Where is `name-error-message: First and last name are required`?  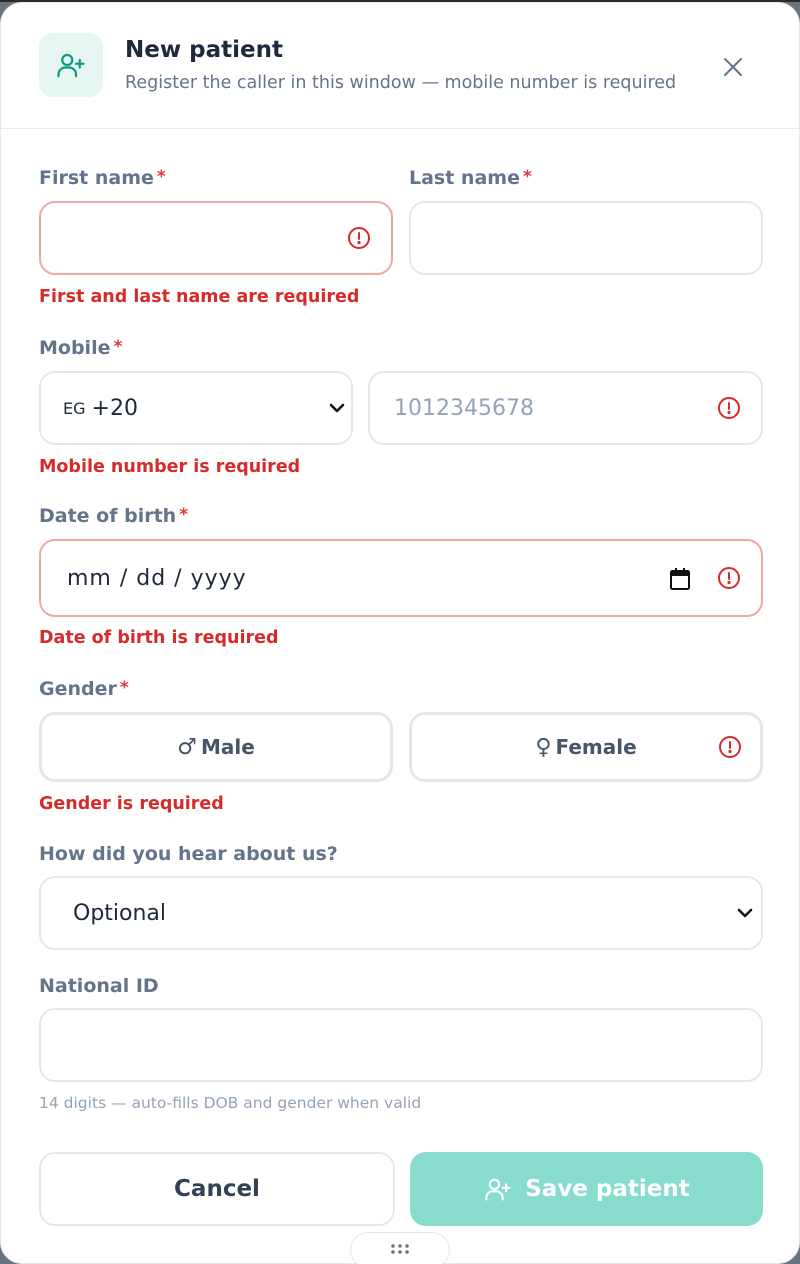 name-error-message: First and last name are required is located at coordinates (199, 297).